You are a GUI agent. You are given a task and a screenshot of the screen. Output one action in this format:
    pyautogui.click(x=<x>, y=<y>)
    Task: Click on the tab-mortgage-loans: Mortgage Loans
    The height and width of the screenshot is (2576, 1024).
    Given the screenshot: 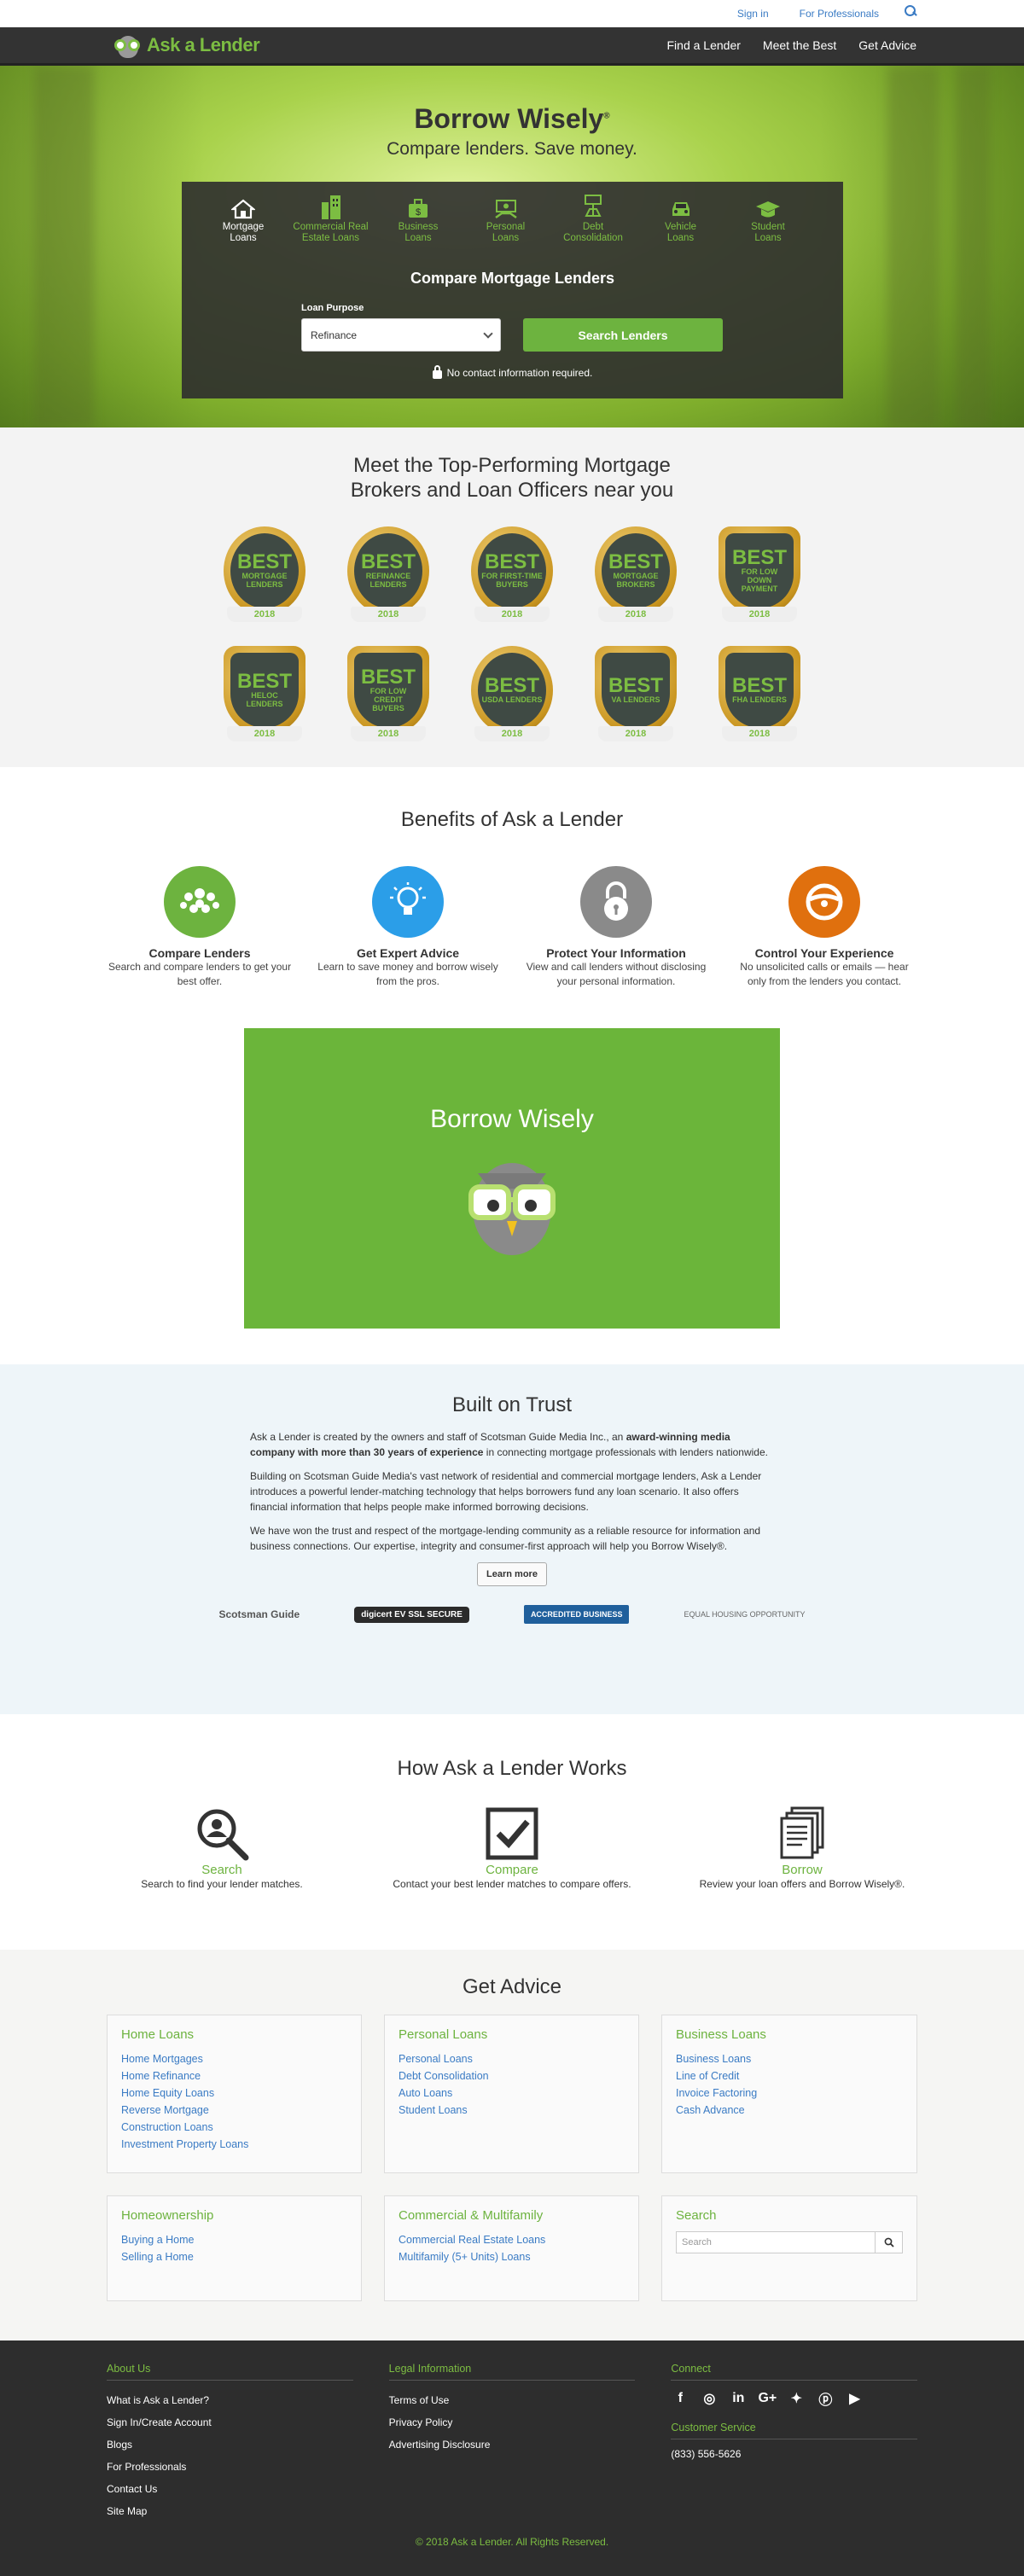 What is the action you would take?
    pyautogui.click(x=243, y=219)
    